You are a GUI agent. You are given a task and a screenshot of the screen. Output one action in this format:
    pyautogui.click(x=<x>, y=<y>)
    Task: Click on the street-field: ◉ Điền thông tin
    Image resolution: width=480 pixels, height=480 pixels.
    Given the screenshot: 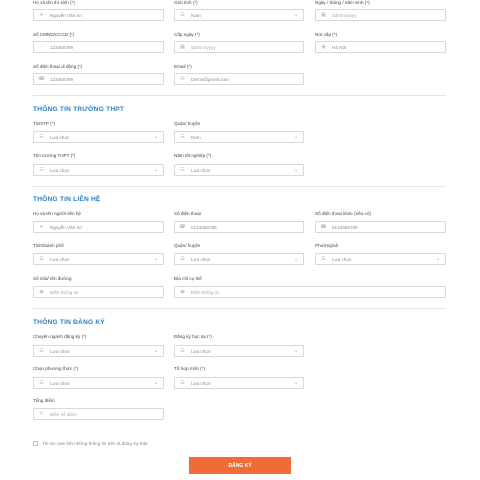 What is the action you would take?
    pyautogui.click(x=98, y=292)
    